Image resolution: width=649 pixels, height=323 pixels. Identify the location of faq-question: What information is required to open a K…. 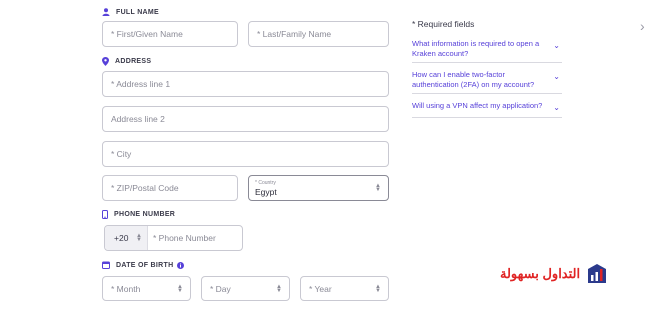
(476, 48).